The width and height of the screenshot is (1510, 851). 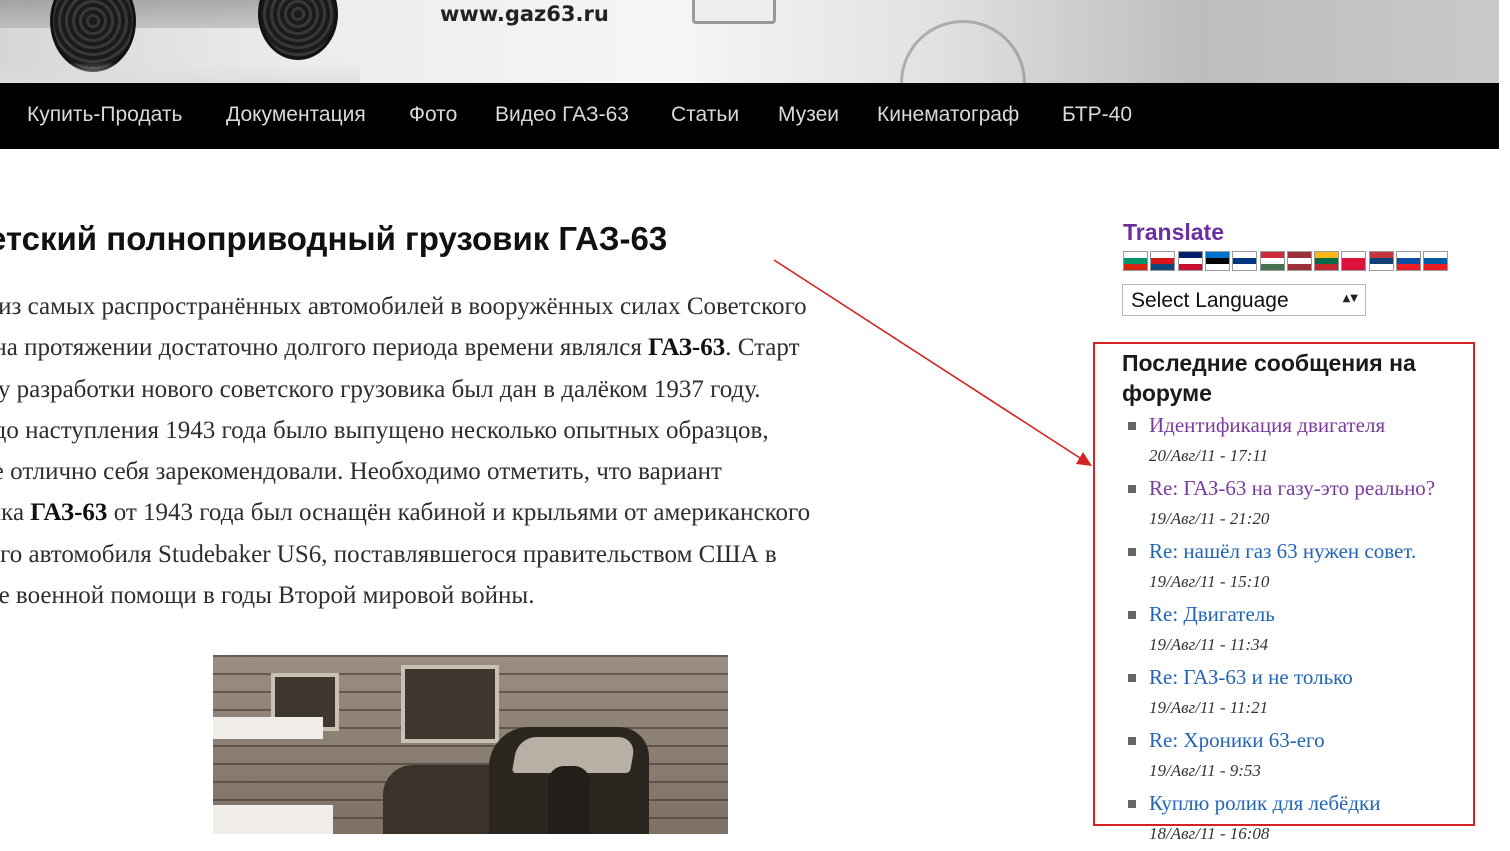 I want to click on forum-post-item: Куплю ролик для лебёдки 18/Авг/11 - 16:08, so click(x=1303, y=819).